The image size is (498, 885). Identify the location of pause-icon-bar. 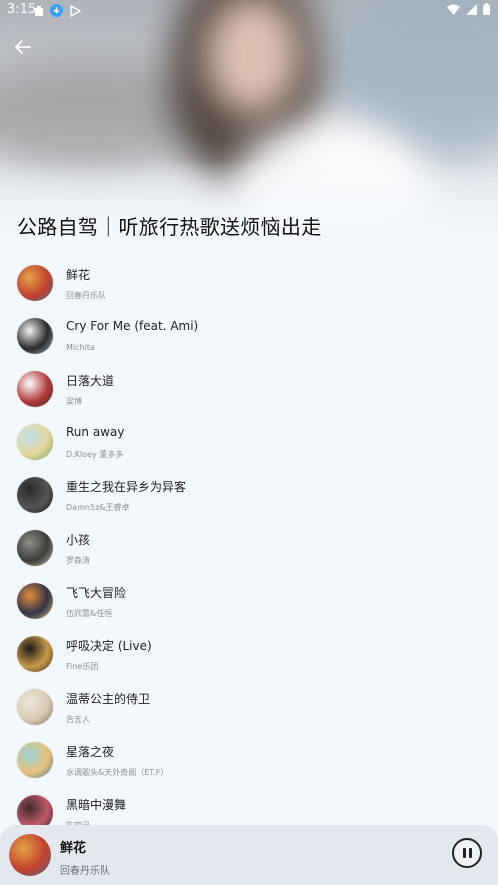
(470, 853).